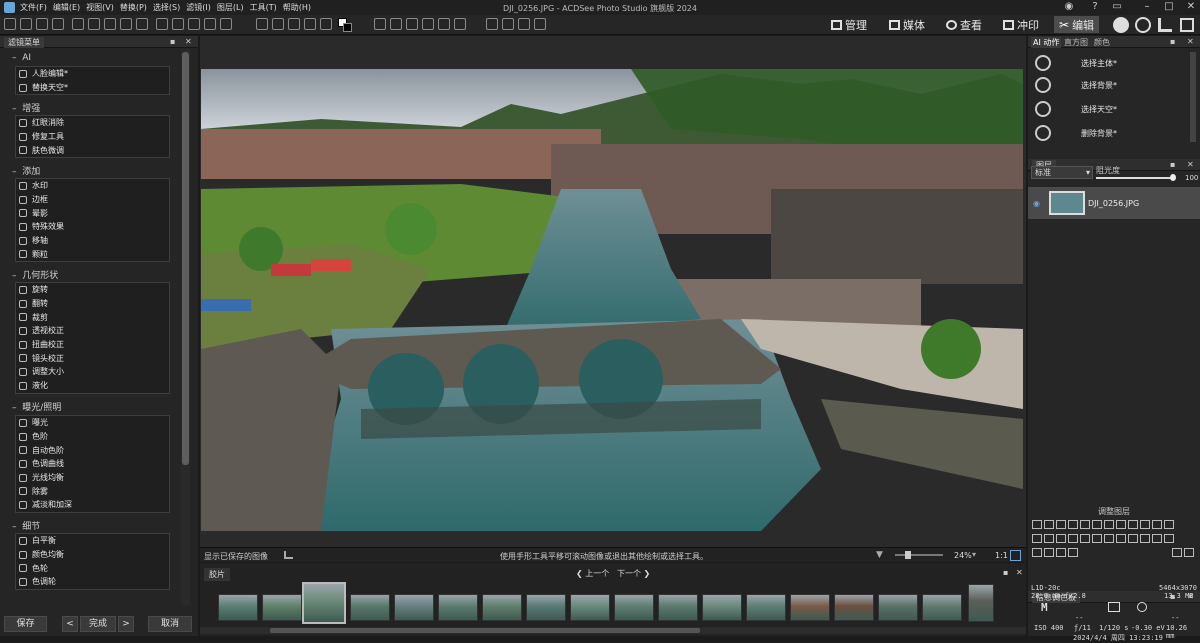  Describe the element at coordinates (1049, 524) in the screenshot. I see `adj-curves-icon` at that location.